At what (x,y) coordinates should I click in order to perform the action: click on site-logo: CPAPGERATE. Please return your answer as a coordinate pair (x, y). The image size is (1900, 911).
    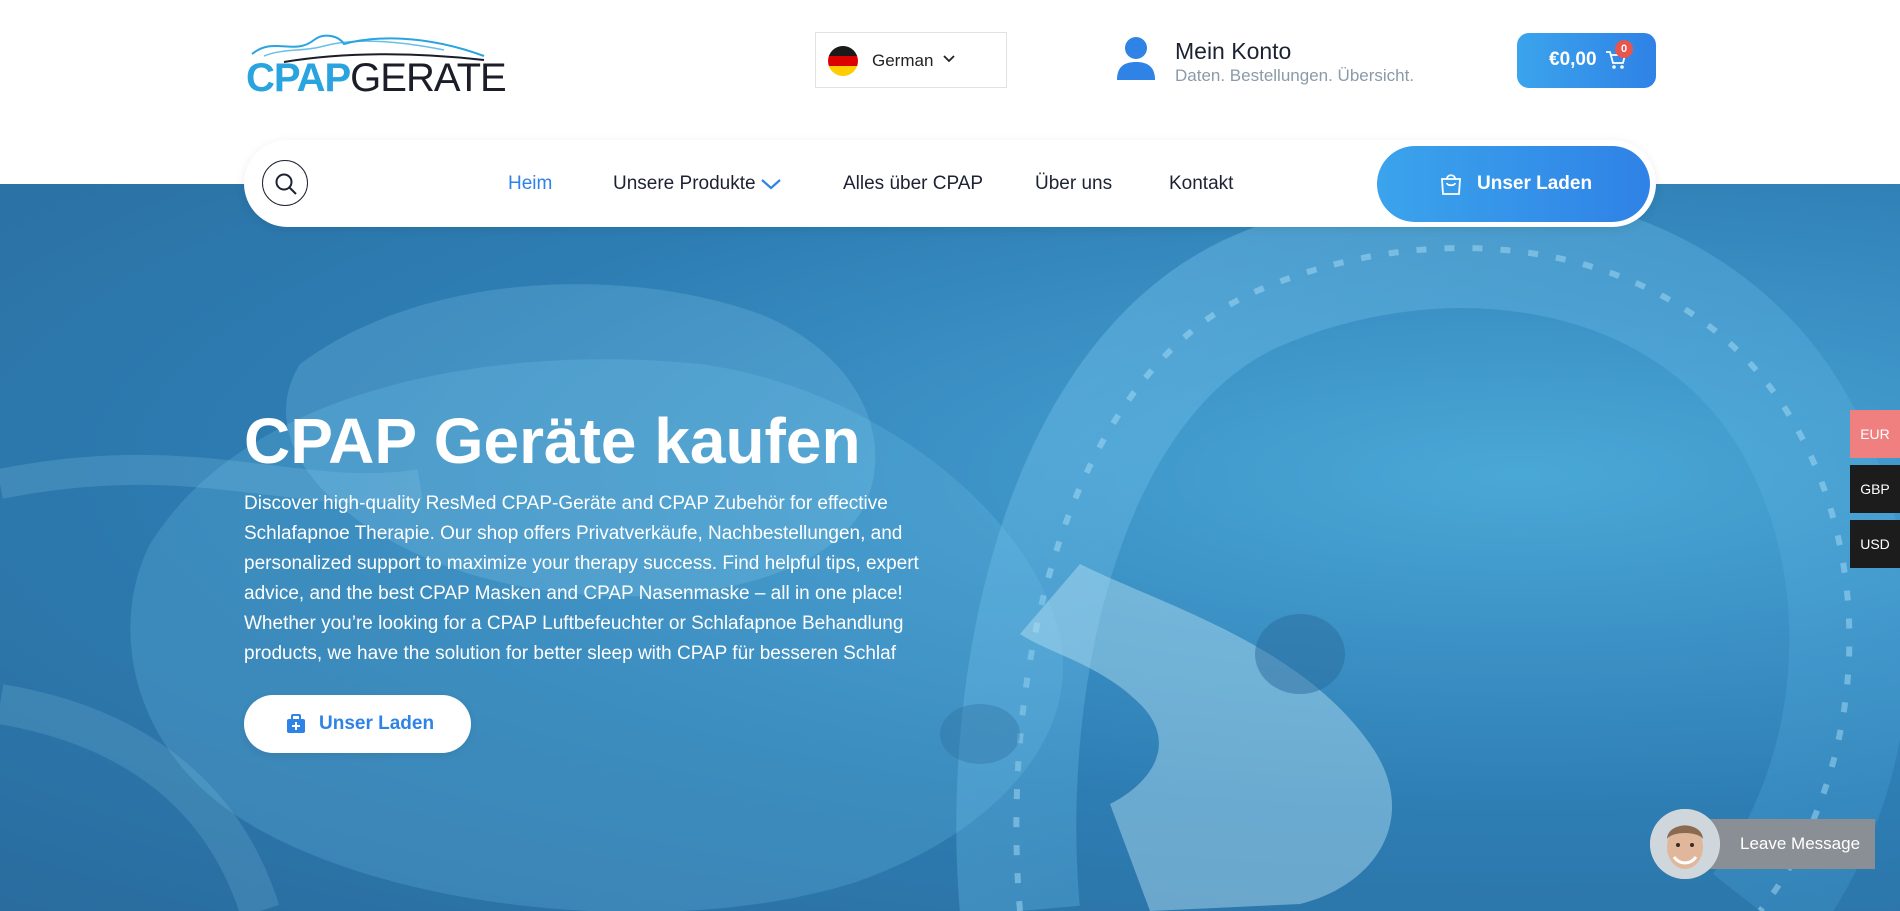
    Looking at the image, I should click on (375, 63).